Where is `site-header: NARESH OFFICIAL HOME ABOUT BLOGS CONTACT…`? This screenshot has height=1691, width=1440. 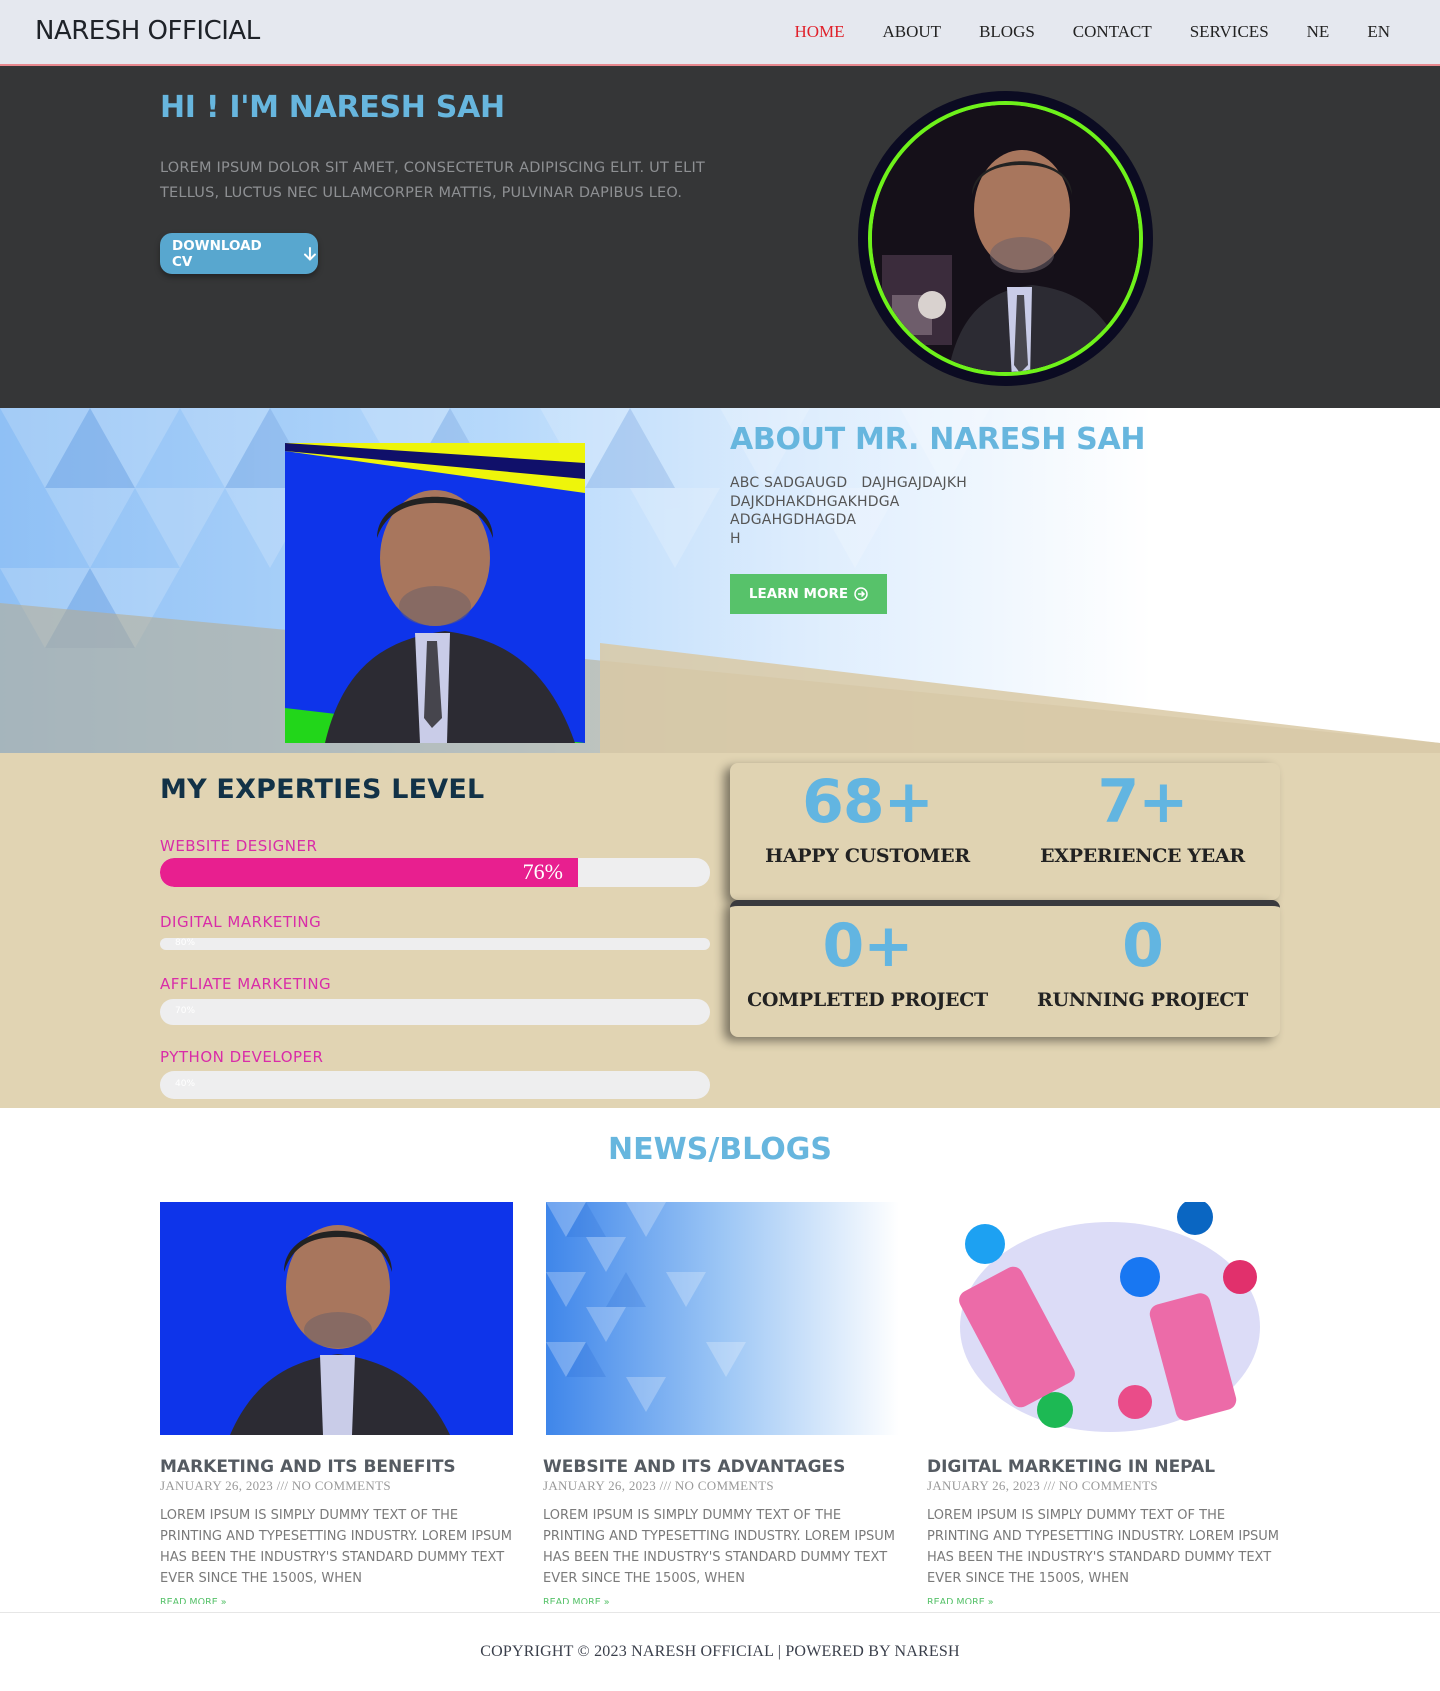
site-header: NARESH OFFICIAL HOME ABOUT BLOGS CONTACT… is located at coordinates (720, 33).